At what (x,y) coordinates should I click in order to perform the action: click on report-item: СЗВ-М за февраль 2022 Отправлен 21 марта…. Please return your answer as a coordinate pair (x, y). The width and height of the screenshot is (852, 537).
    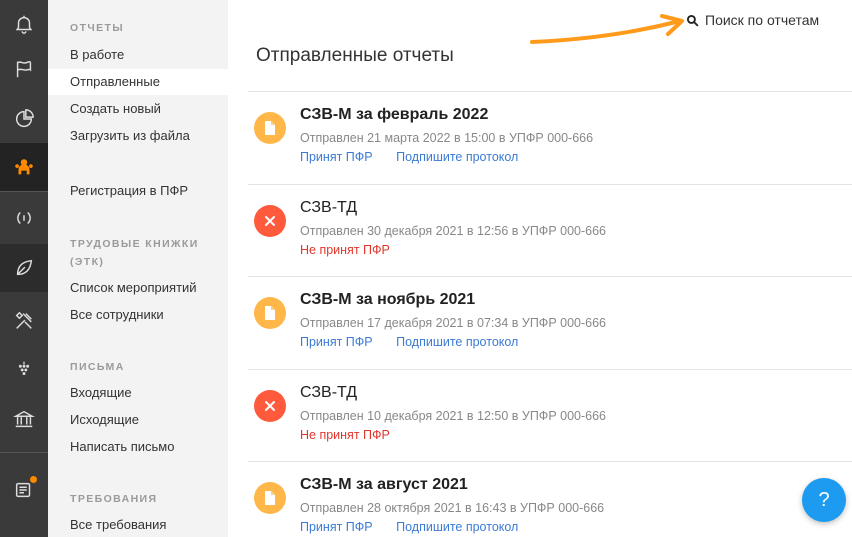
    Looking at the image, I should click on (550, 137).